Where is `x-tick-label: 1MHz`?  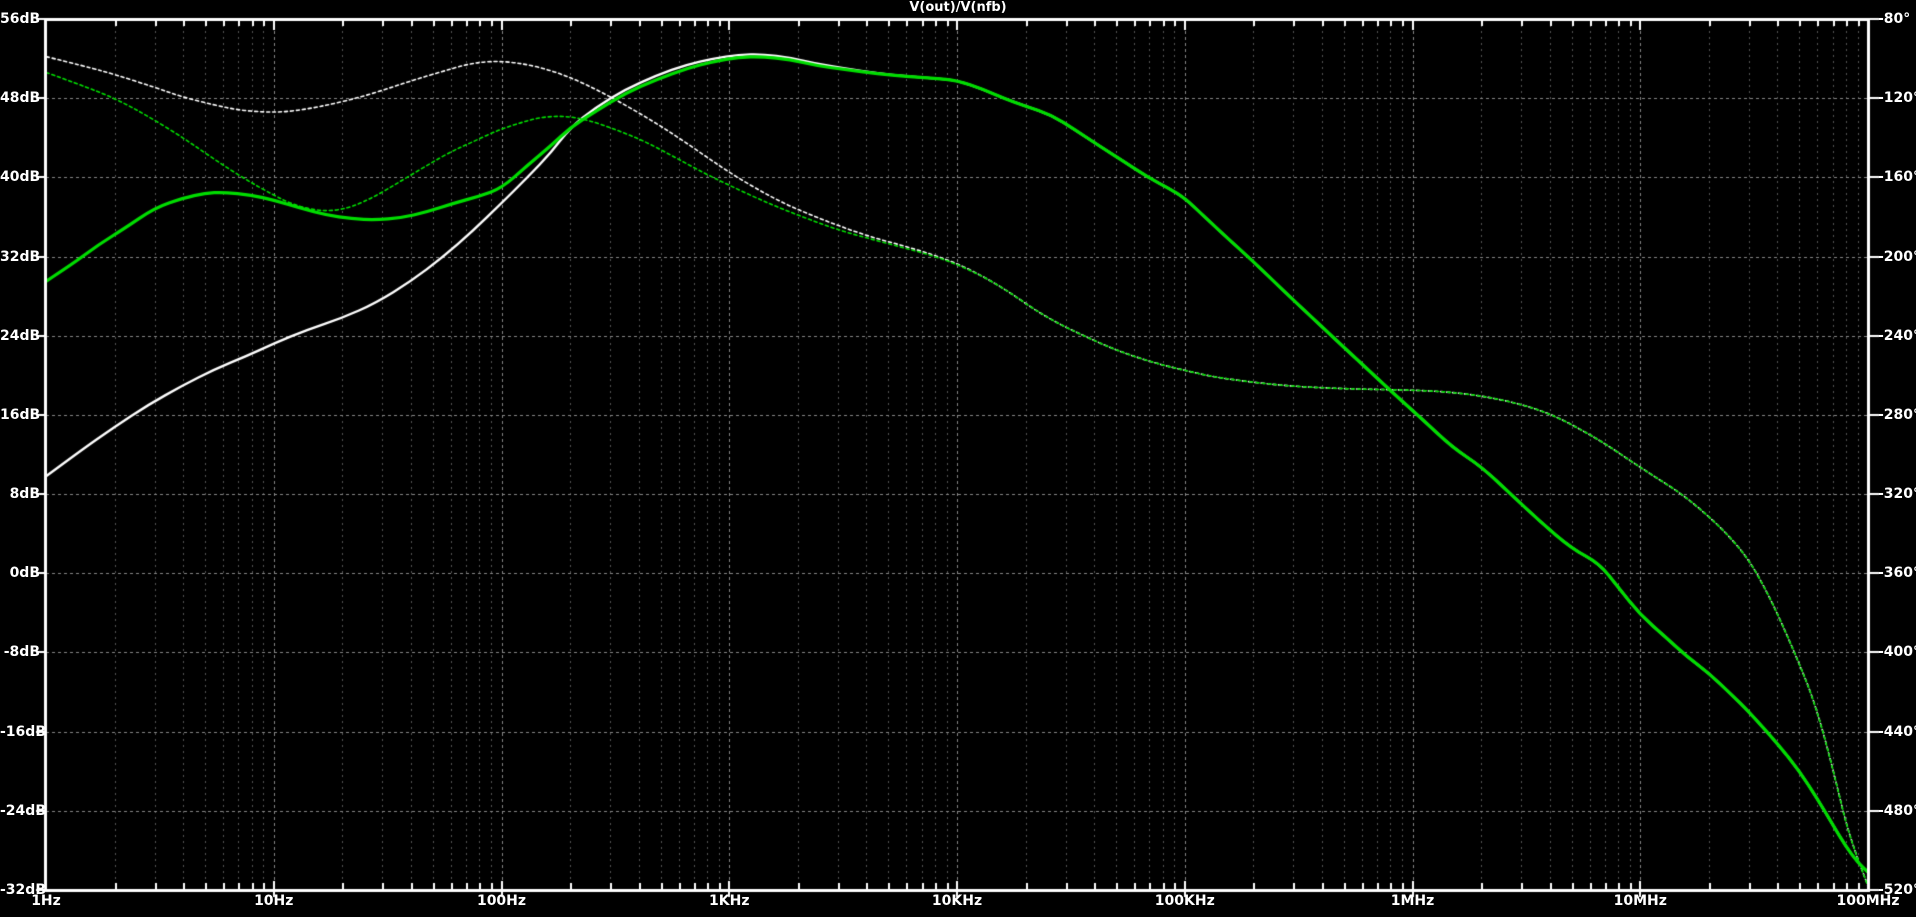 x-tick-label: 1MHz is located at coordinates (1412, 901).